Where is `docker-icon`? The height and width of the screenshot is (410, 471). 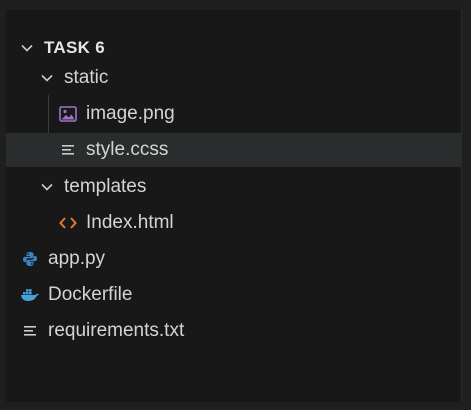
docker-icon is located at coordinates (30, 295).